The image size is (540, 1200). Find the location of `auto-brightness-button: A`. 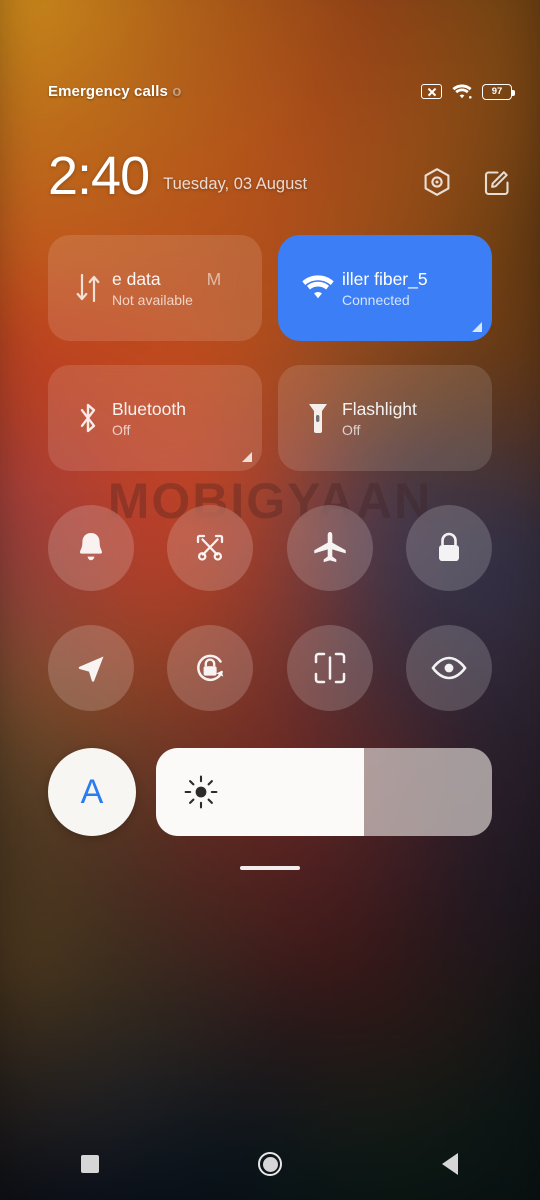

auto-brightness-button: A is located at coordinates (92, 792).